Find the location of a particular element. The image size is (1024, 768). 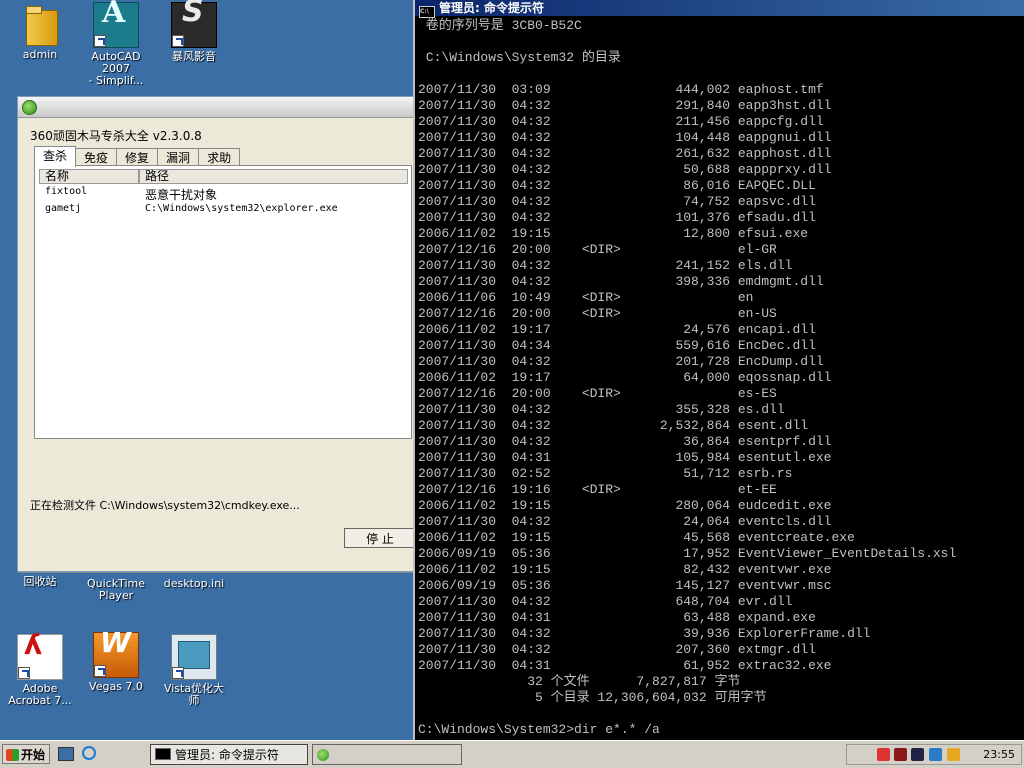

folder-icon is located at coordinates (40, 24).